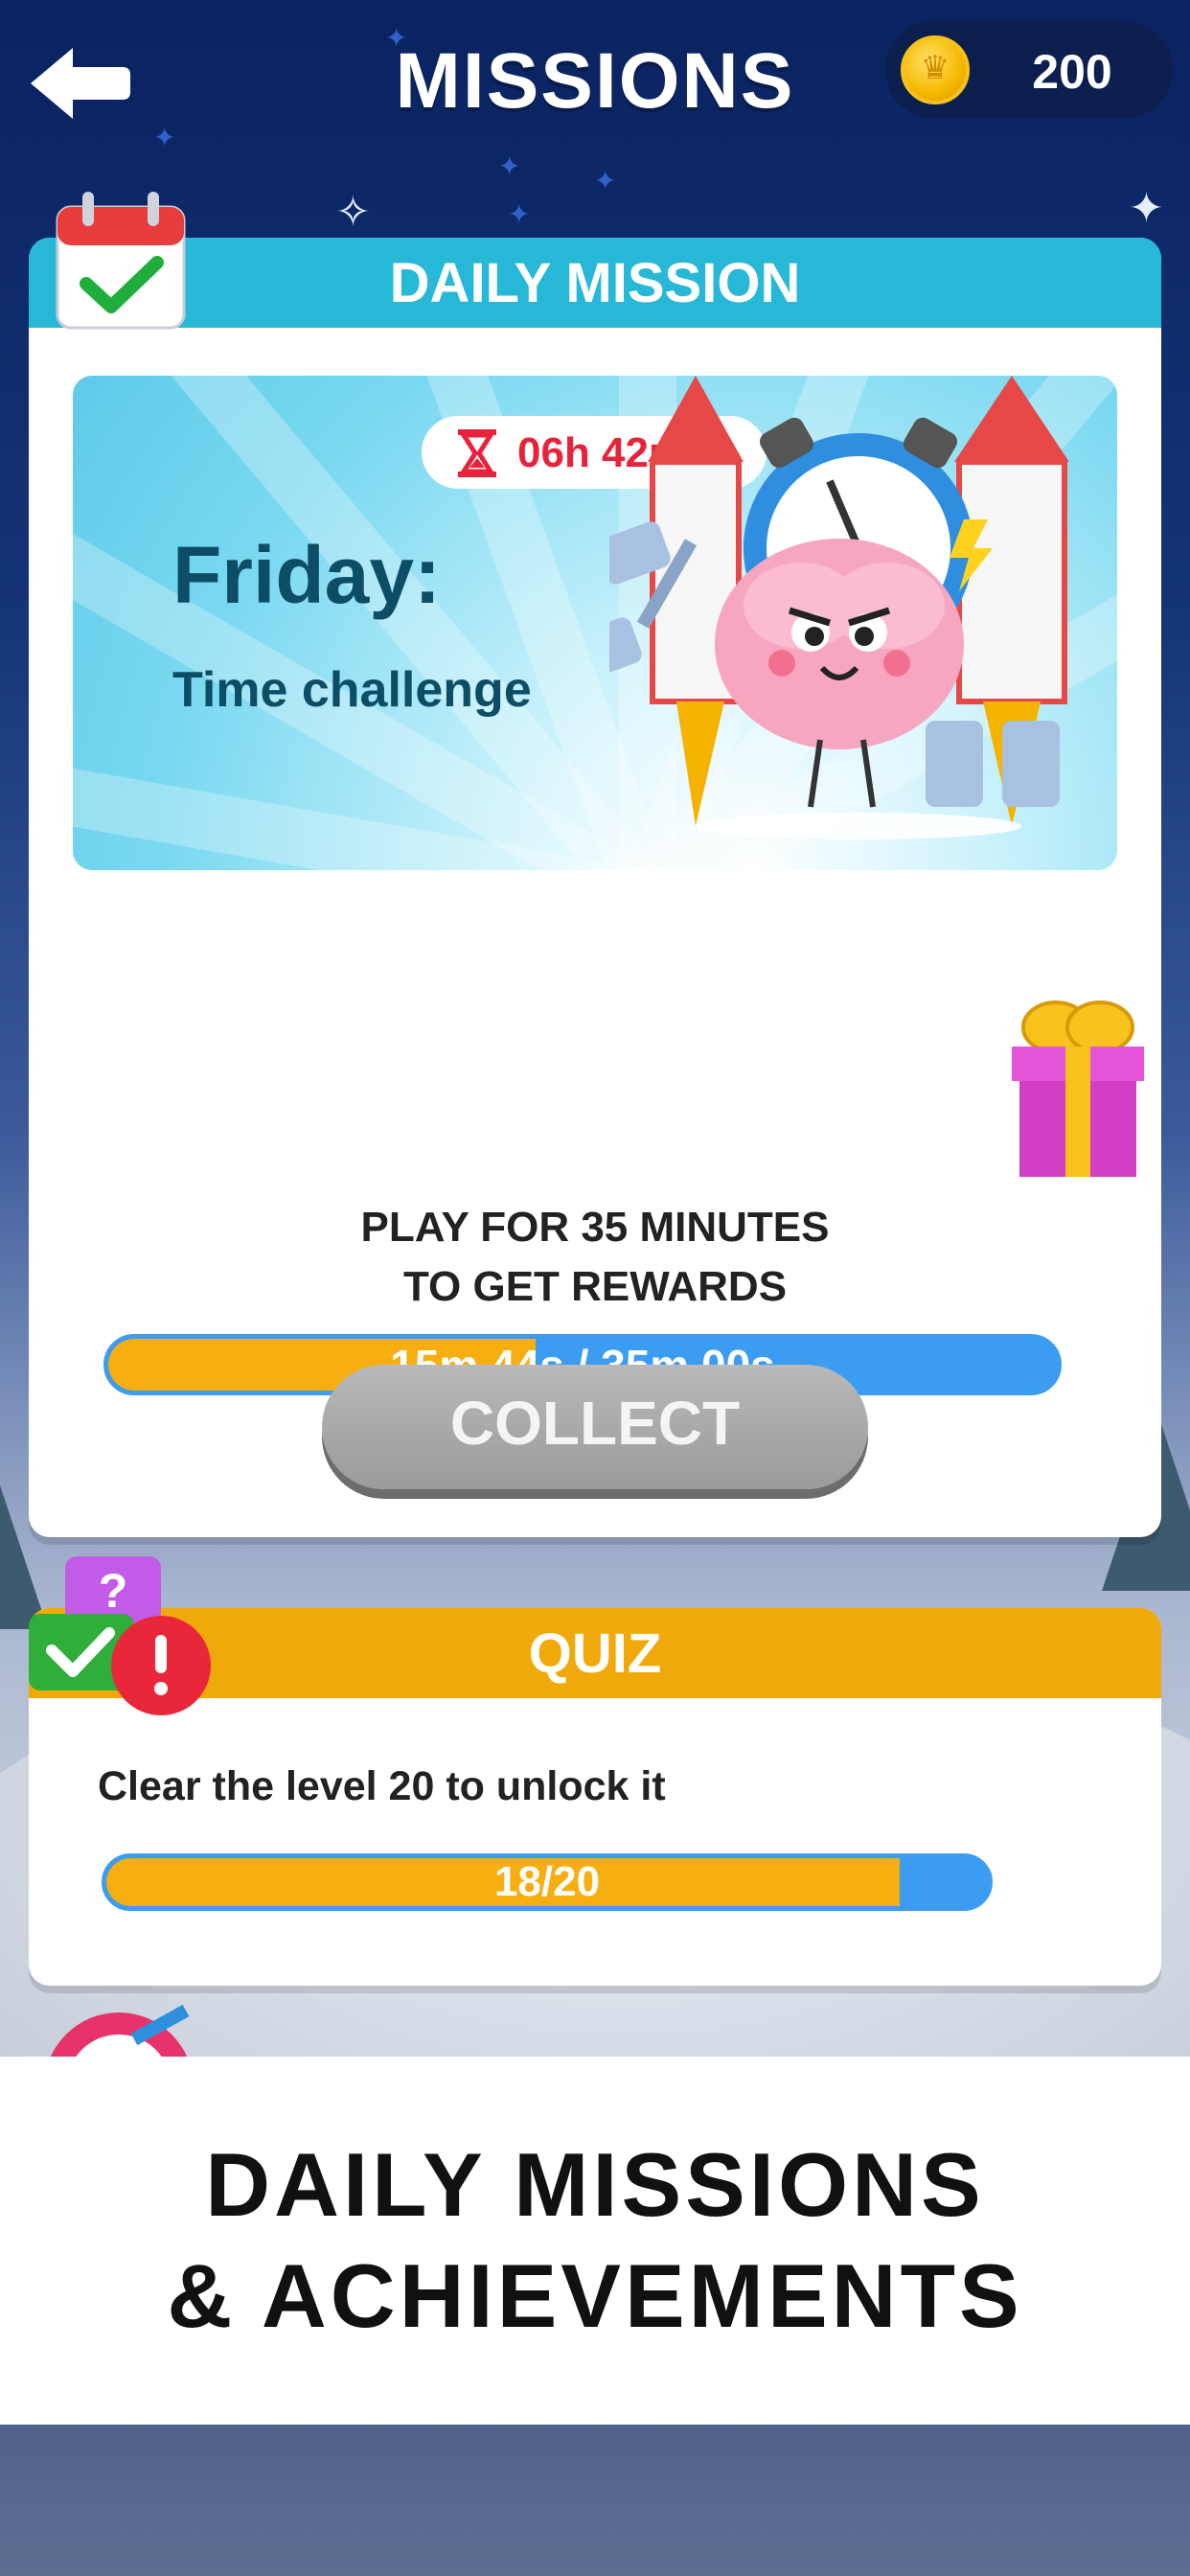  What do you see at coordinates (595, 2184) in the screenshot?
I see `caption-line-1: DAILY MISSIONS` at bounding box center [595, 2184].